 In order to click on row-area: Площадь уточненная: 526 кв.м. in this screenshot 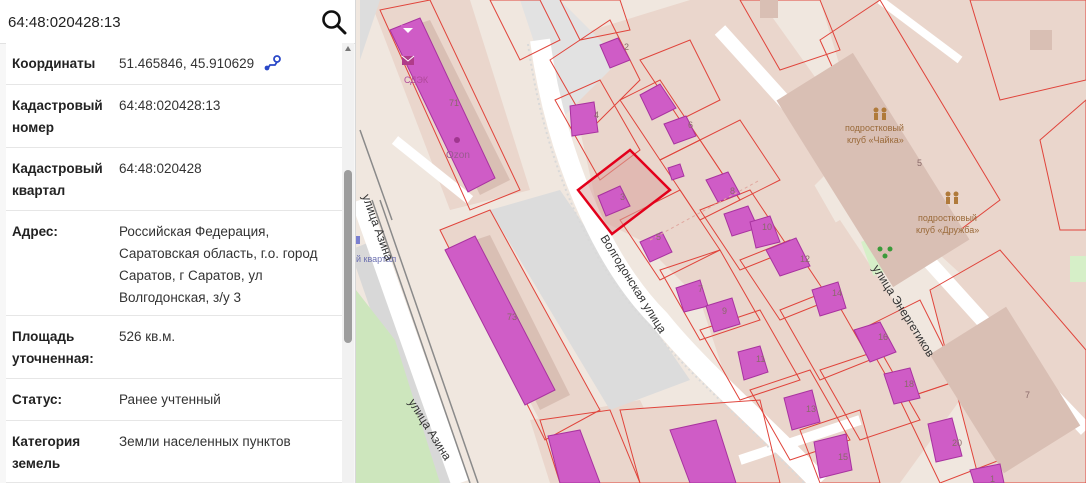, I will do `click(174, 347)`.